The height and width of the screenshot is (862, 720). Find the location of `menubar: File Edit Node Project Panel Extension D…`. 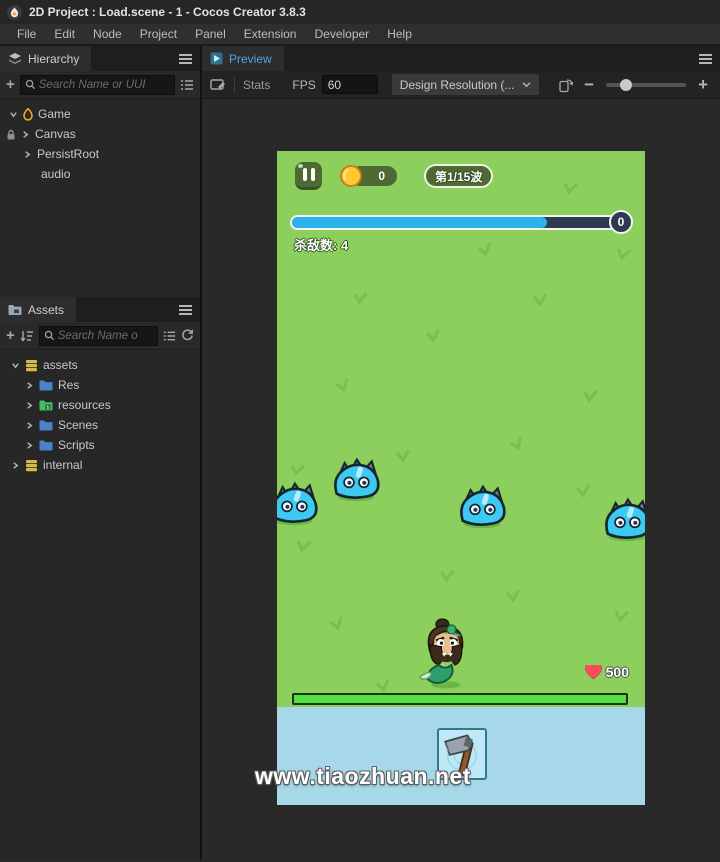

menubar: File Edit Node Project Panel Extension D… is located at coordinates (360, 35).